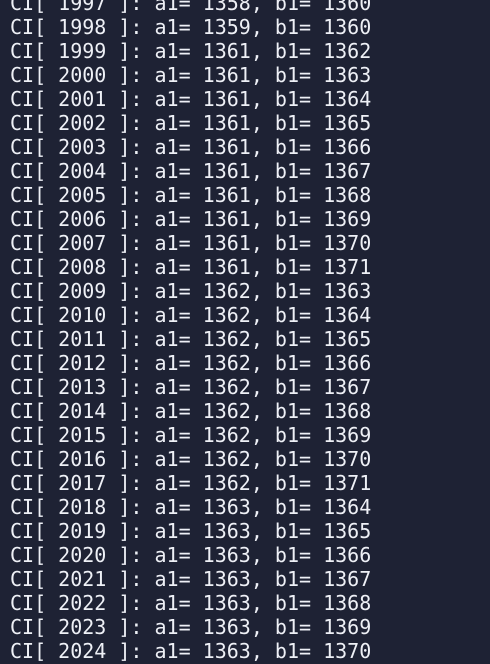 Image resolution: width=490 pixels, height=664 pixels. What do you see at coordinates (191, 7) in the screenshot?
I see `output-line: CI[ 1997 ]: a1= 1358, b1= 1360` at bounding box center [191, 7].